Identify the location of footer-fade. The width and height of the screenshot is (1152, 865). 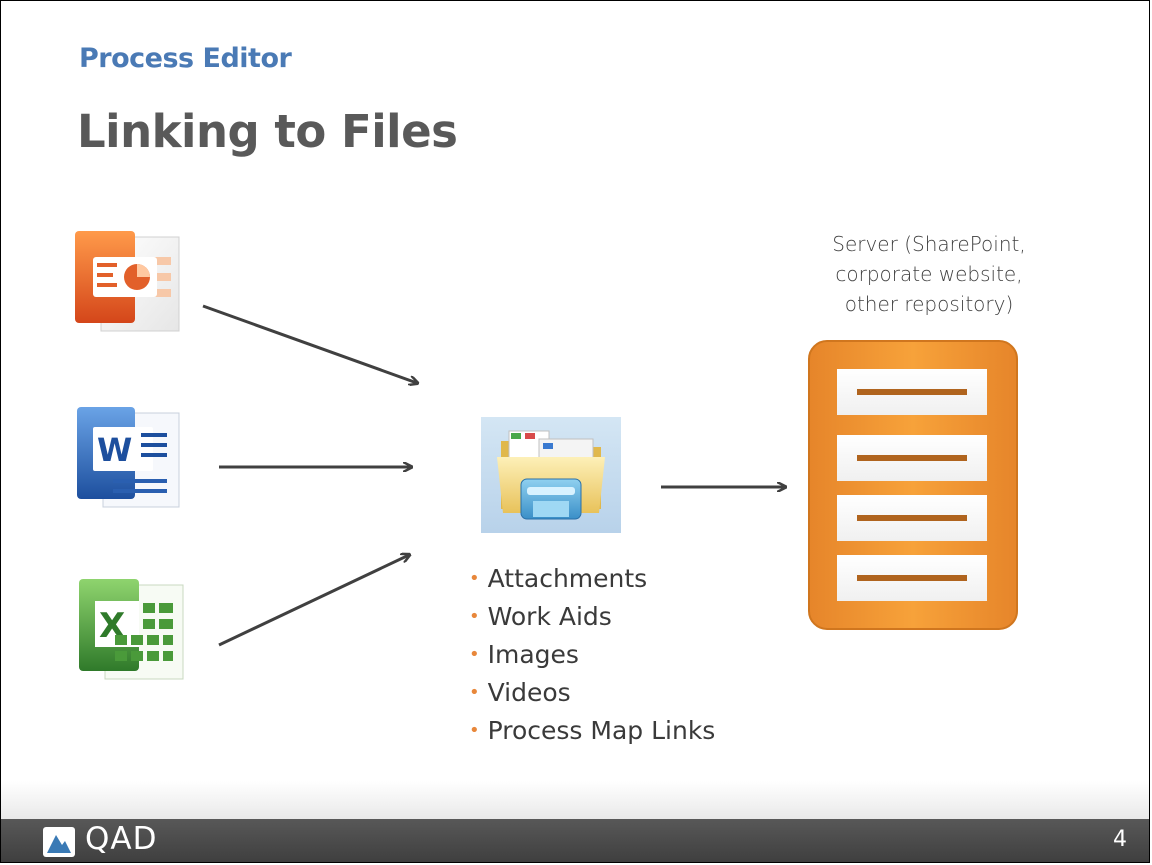
(575, 801).